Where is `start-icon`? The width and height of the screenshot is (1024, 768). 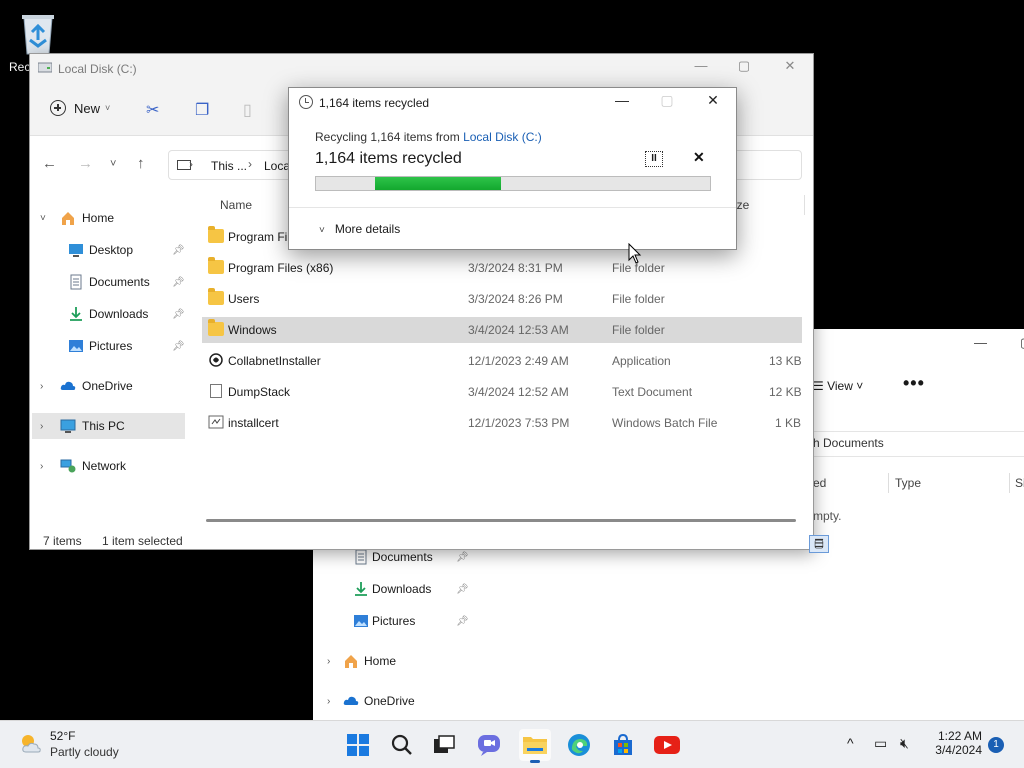 start-icon is located at coordinates (358, 745).